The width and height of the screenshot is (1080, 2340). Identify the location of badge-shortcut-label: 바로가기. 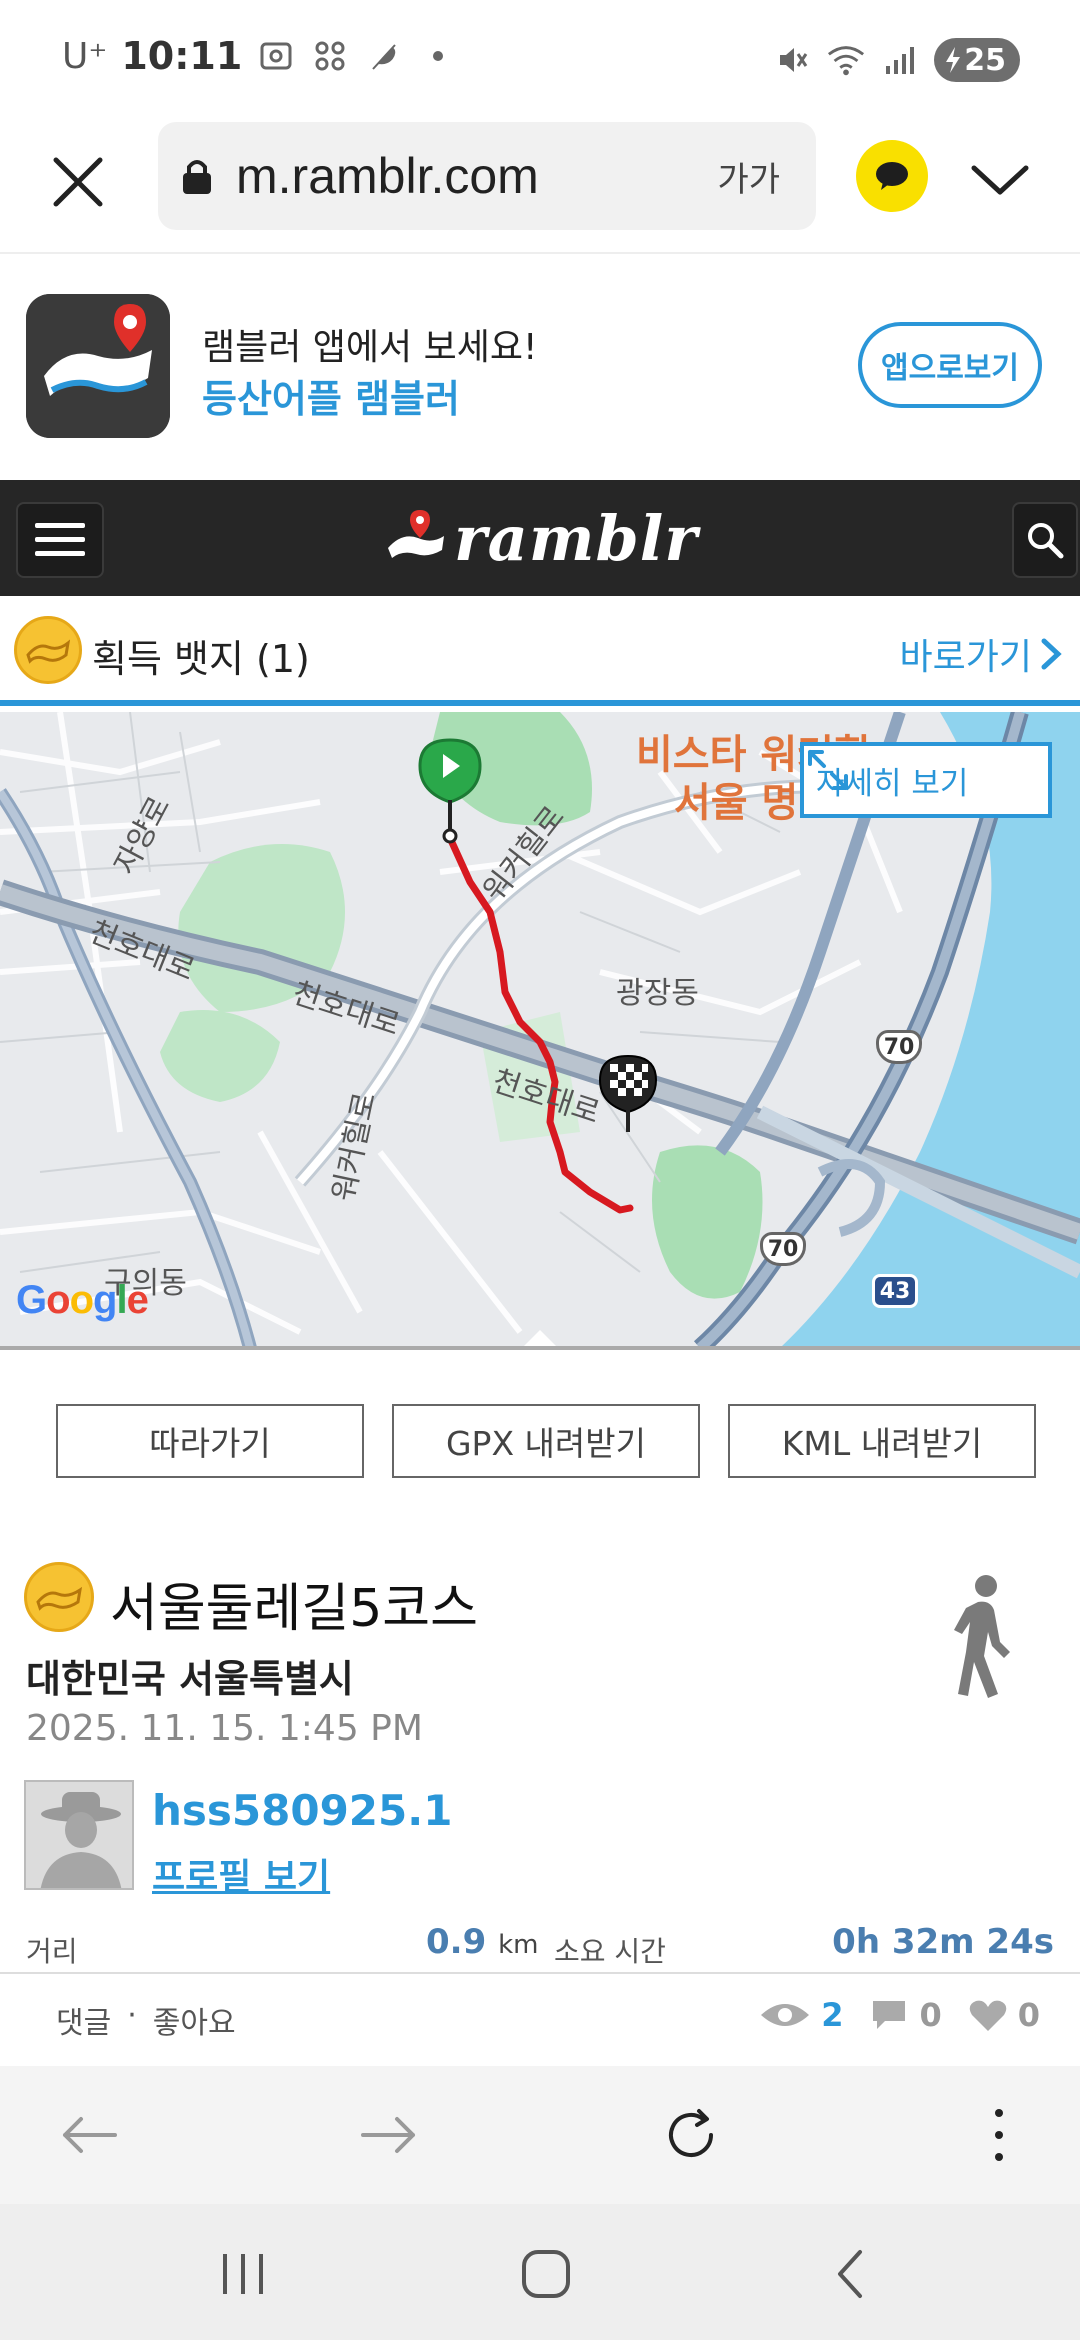
(965, 657).